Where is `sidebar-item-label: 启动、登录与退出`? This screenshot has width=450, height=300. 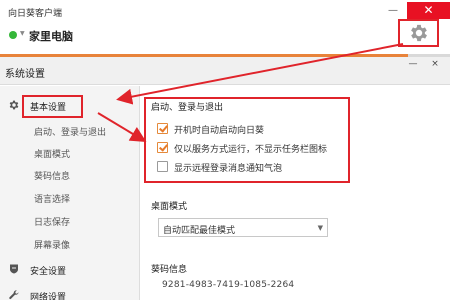
sidebar-item-label: 启动、登录与退出 is located at coordinates (70, 133).